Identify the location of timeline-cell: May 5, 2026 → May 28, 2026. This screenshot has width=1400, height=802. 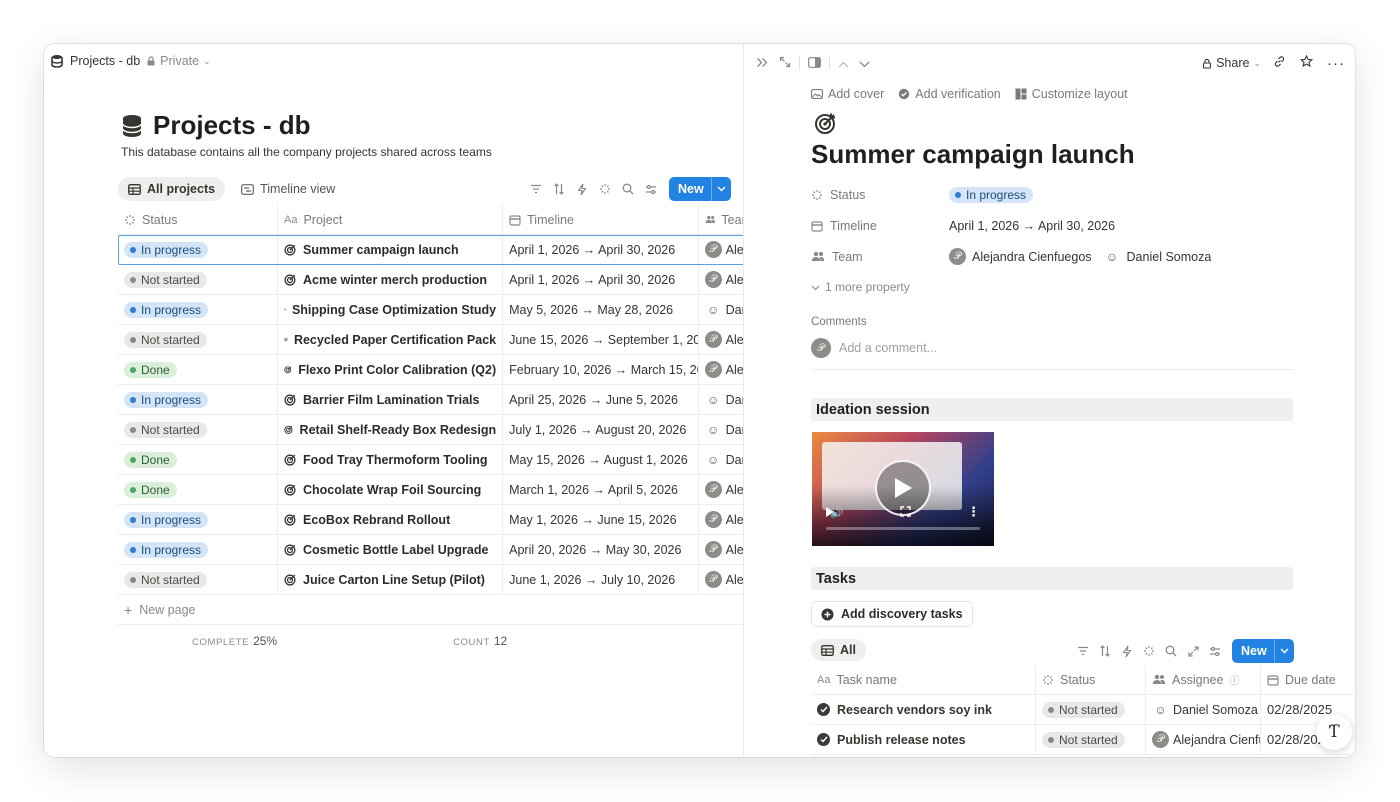
(601, 309).